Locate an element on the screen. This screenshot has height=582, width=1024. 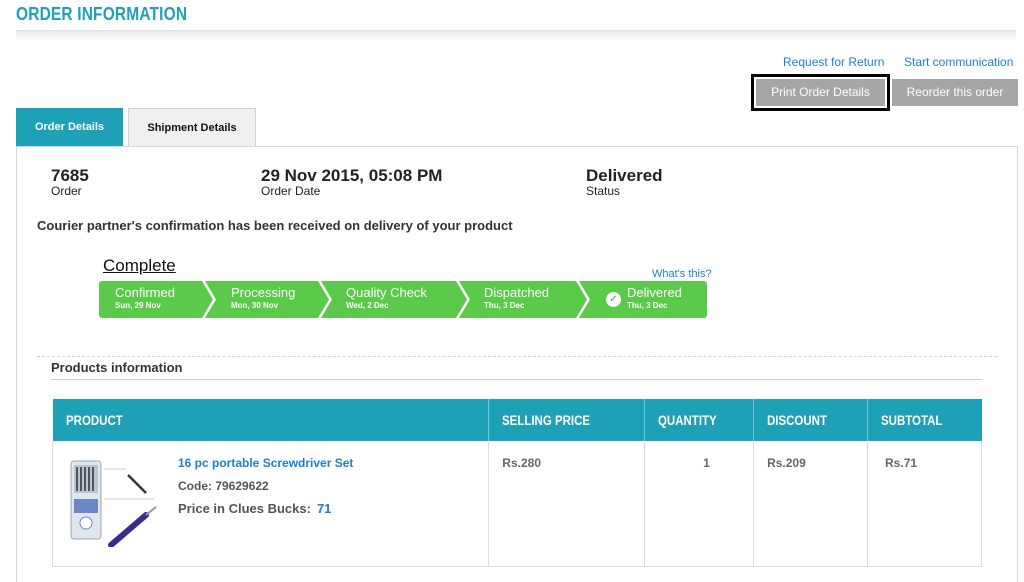
order-date: 29 Nov 2015, 05:08 PM is located at coordinates (352, 175).